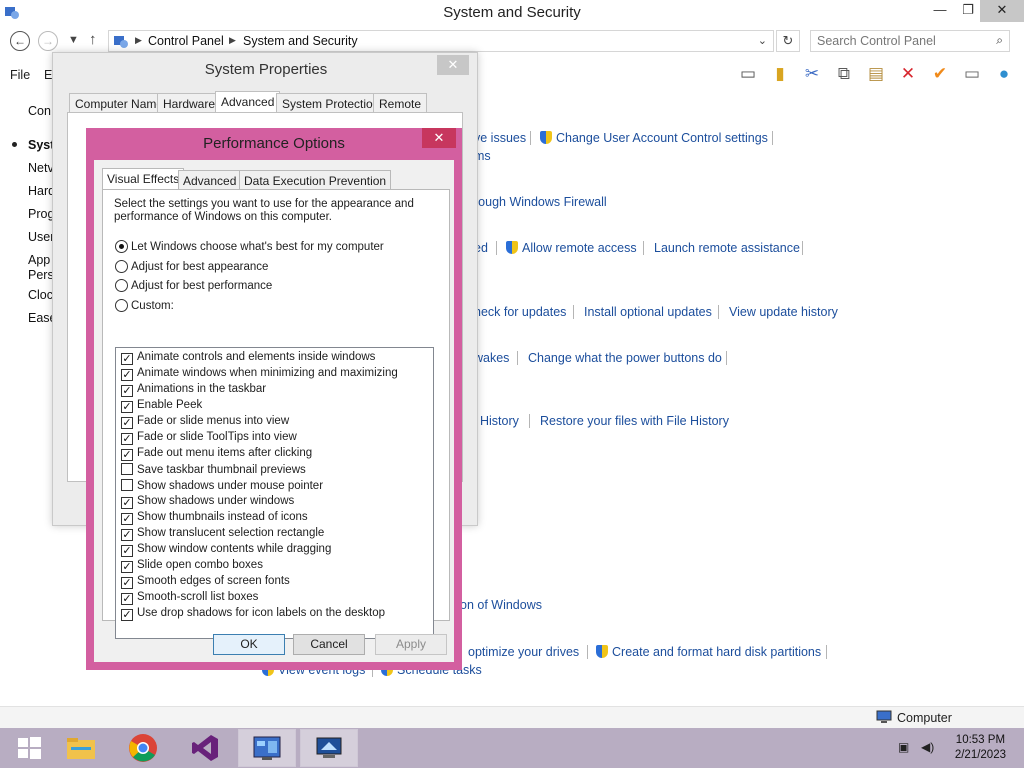 This screenshot has height=768, width=1024. Describe the element at coordinates (411, 644) in the screenshot. I see `apply-button: Apply` at that location.